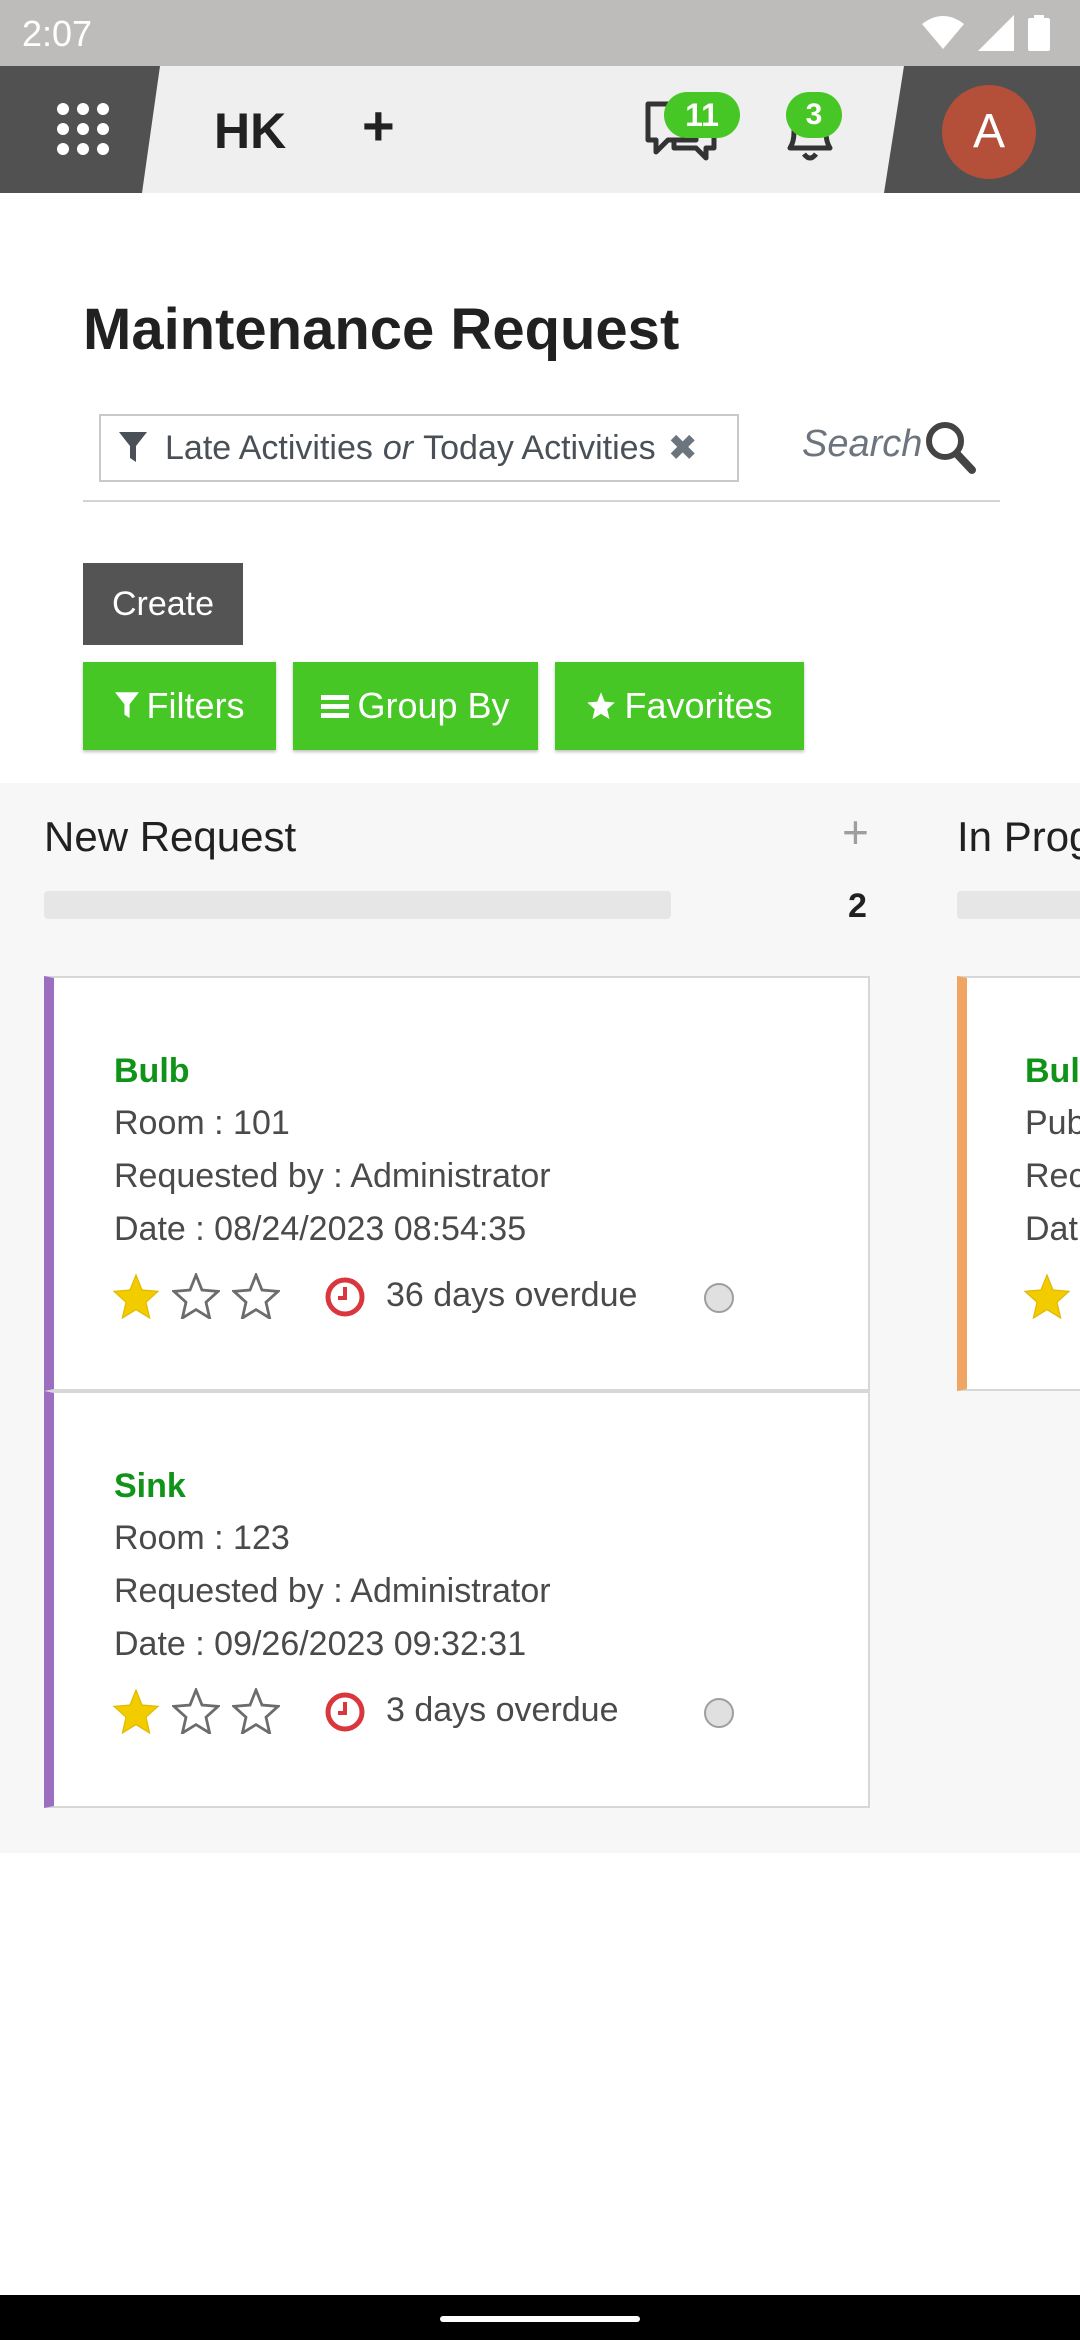  Describe the element at coordinates (855, 832) in the screenshot. I see `column-quick-add-button: +` at that location.